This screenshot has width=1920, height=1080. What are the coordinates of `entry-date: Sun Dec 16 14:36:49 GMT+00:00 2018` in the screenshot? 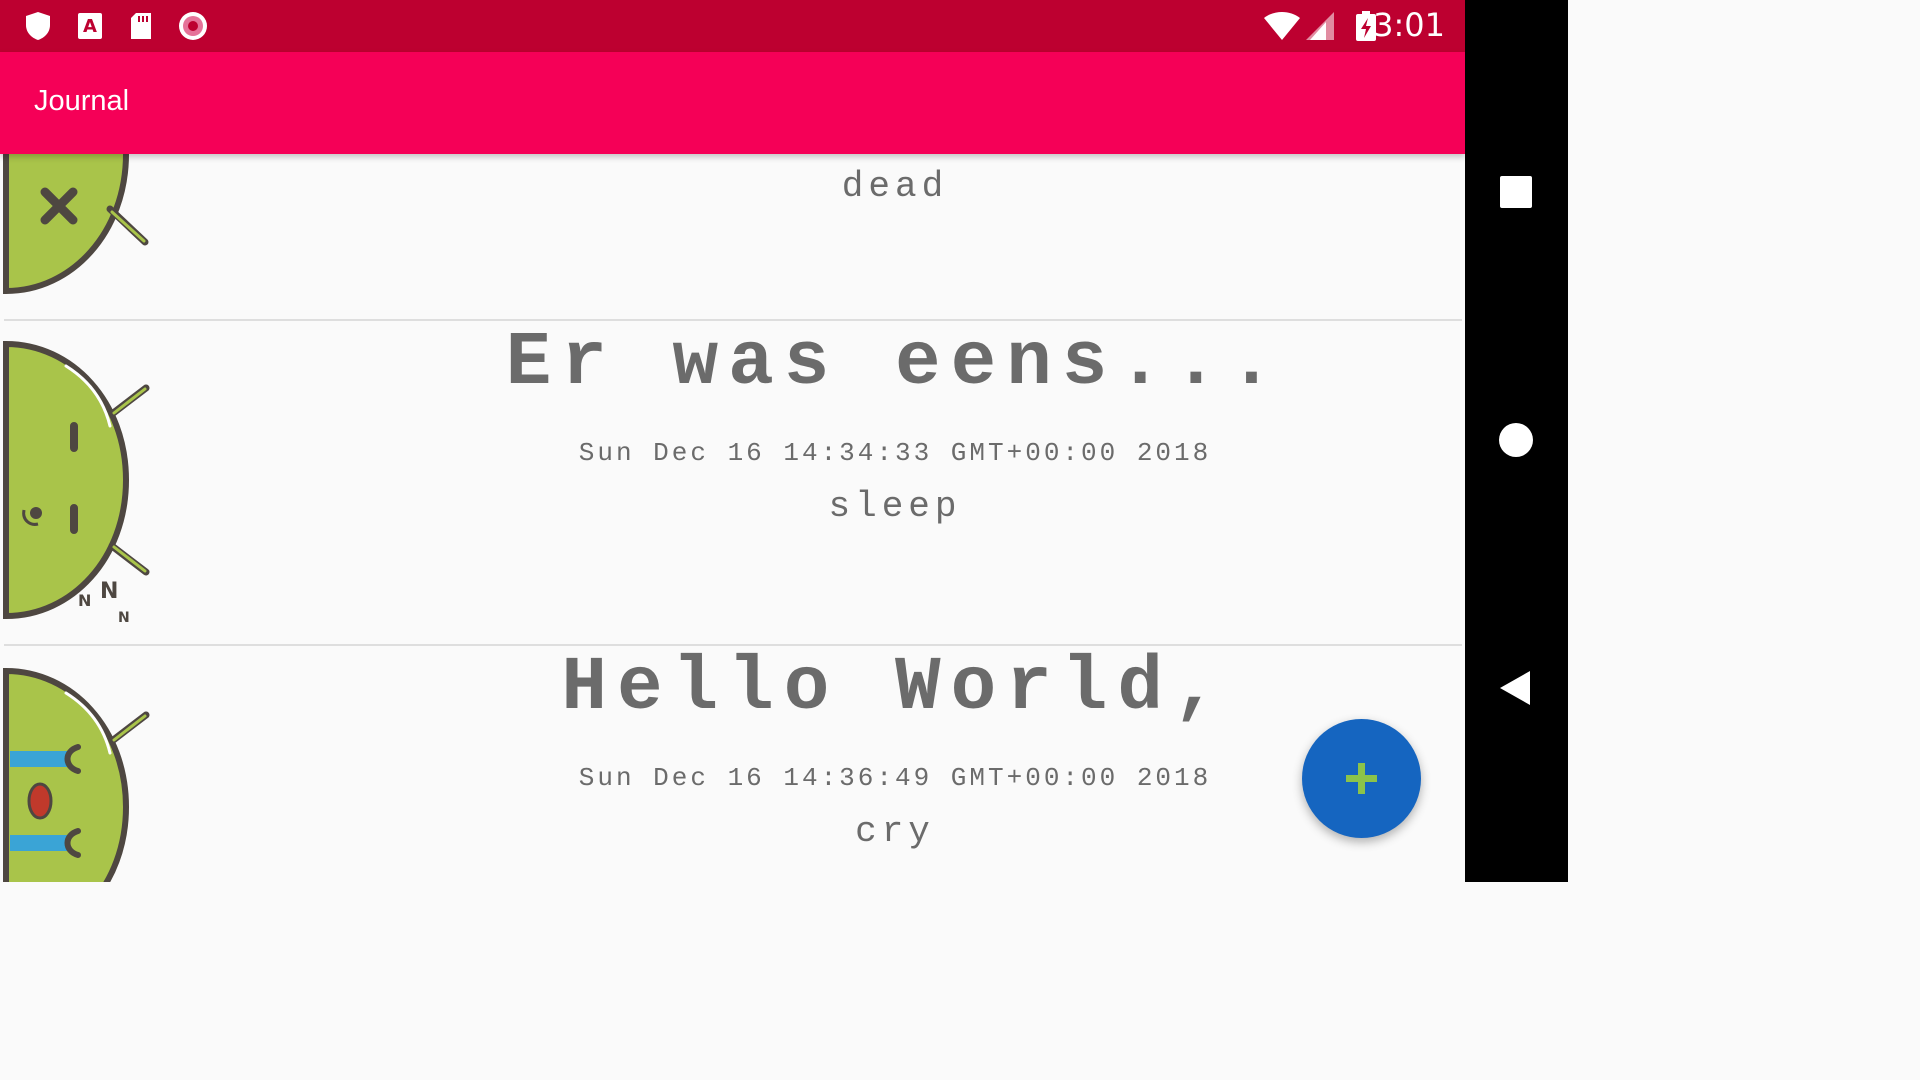 It's located at (895, 778).